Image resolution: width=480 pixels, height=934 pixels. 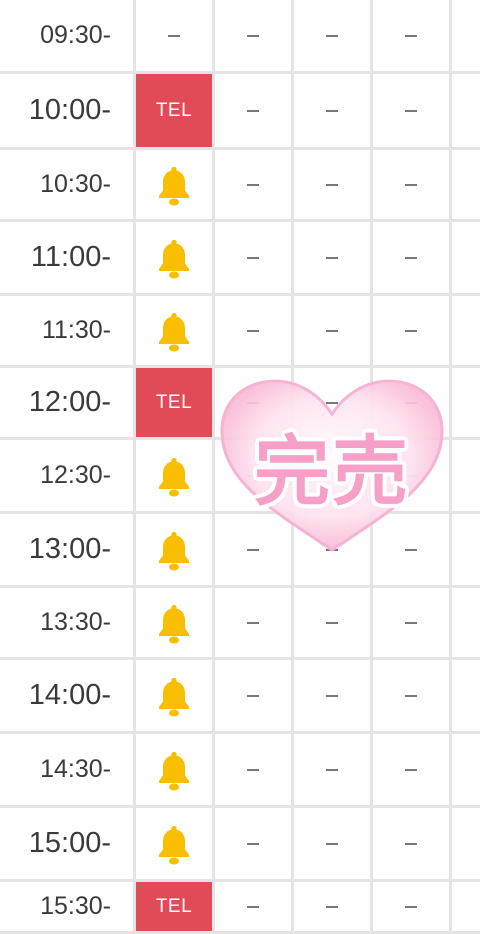 I want to click on table-row: 09:30-, so click(x=240, y=37).